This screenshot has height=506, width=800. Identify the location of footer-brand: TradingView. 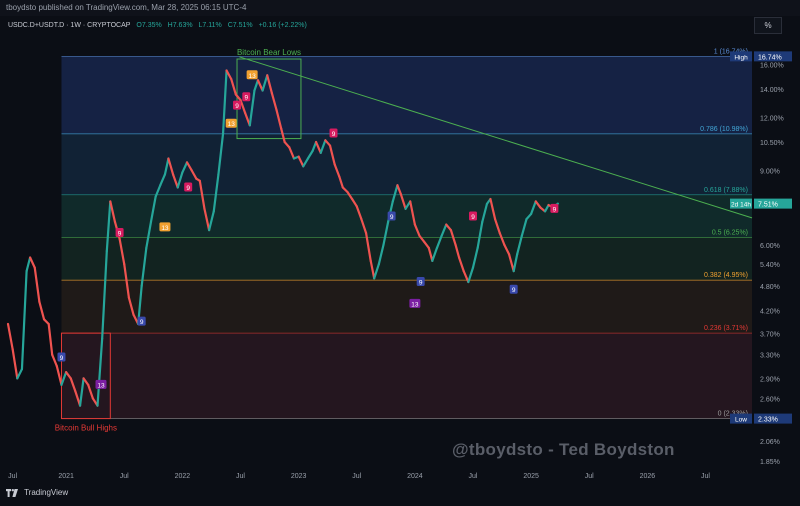
(37, 492).